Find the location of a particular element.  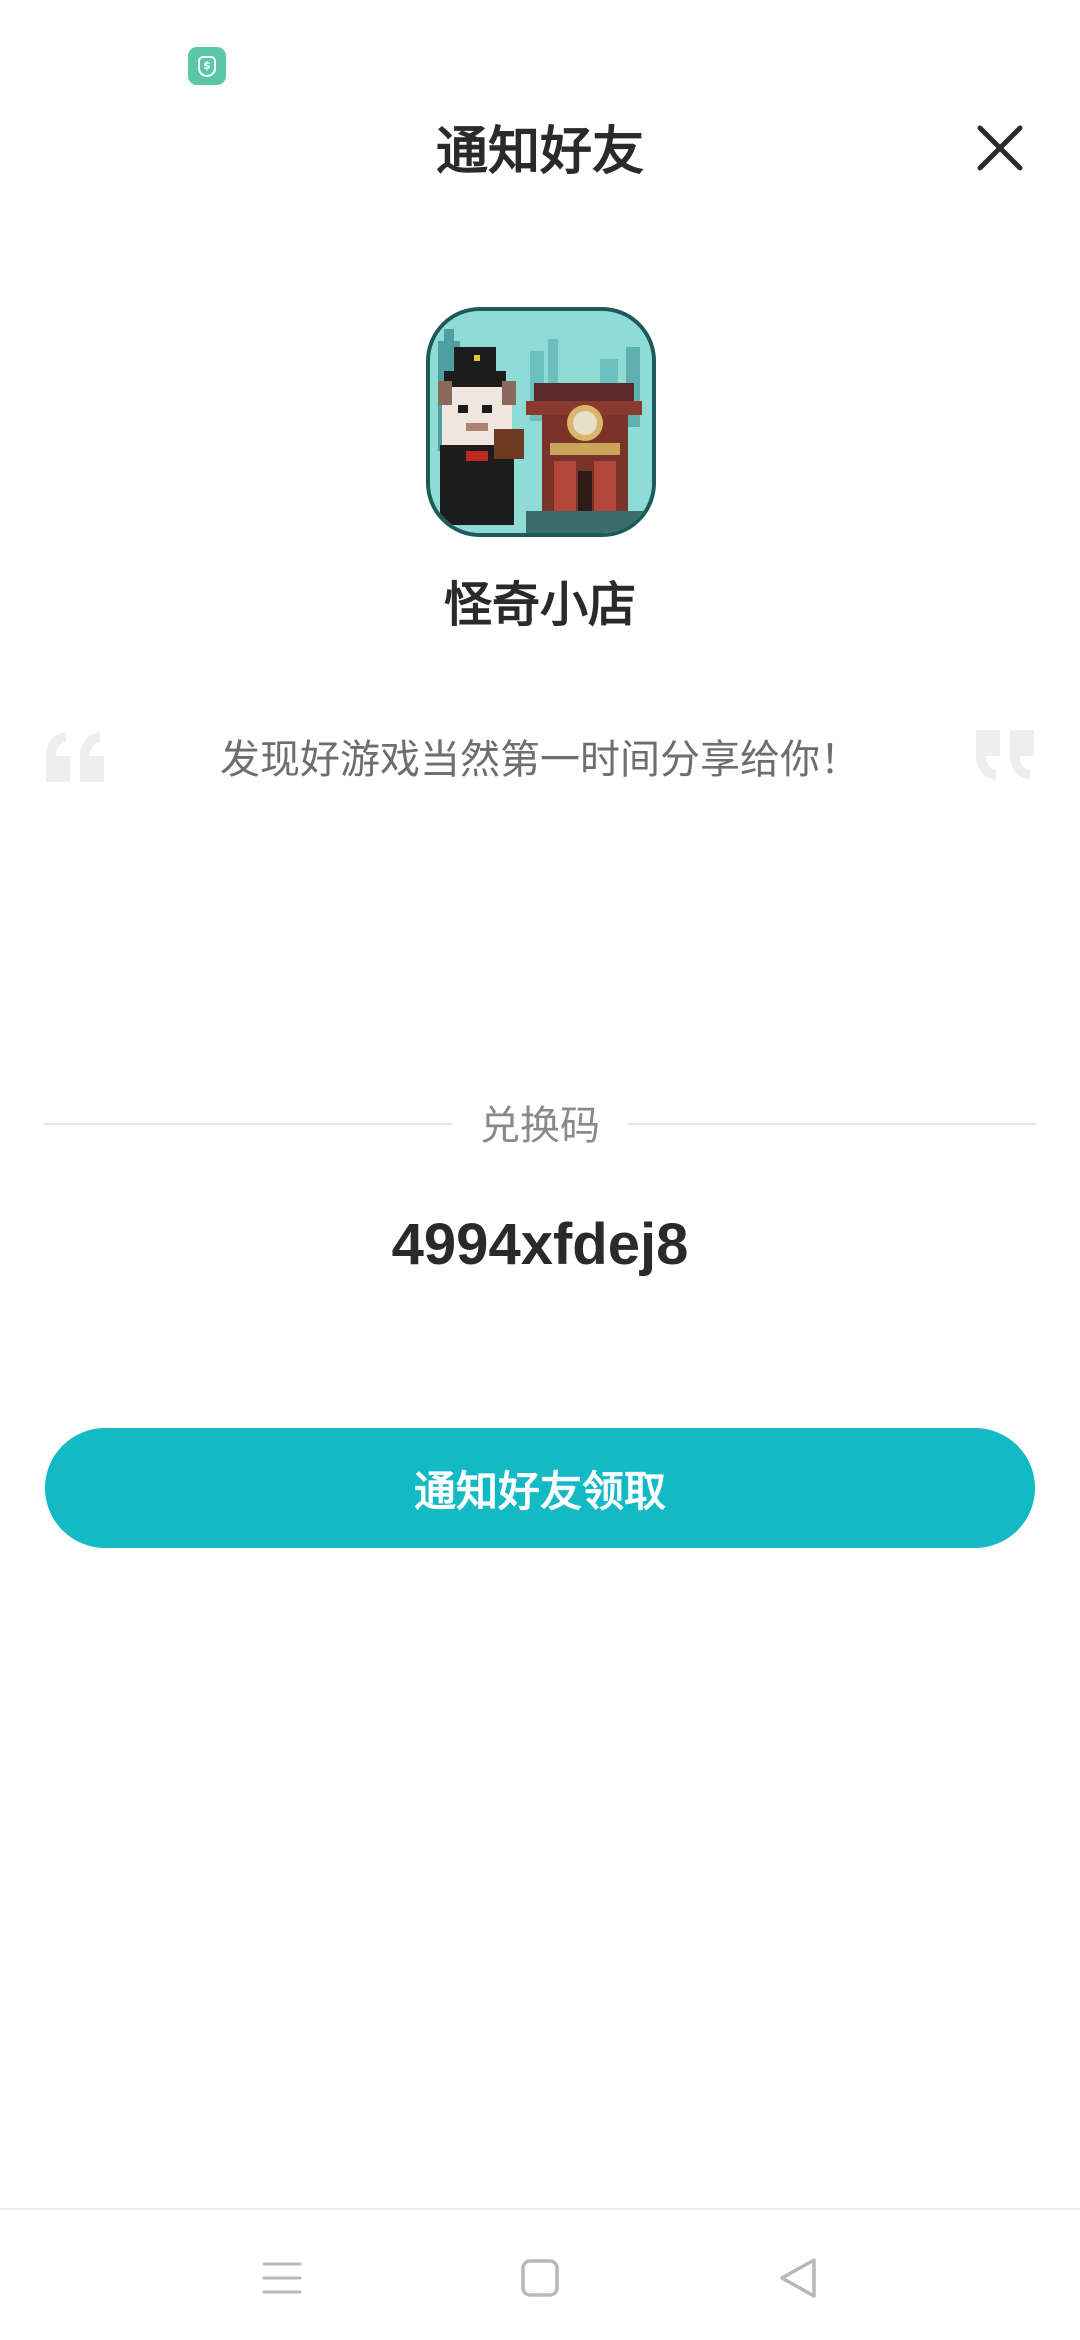

game-app-icon is located at coordinates (541, 422).